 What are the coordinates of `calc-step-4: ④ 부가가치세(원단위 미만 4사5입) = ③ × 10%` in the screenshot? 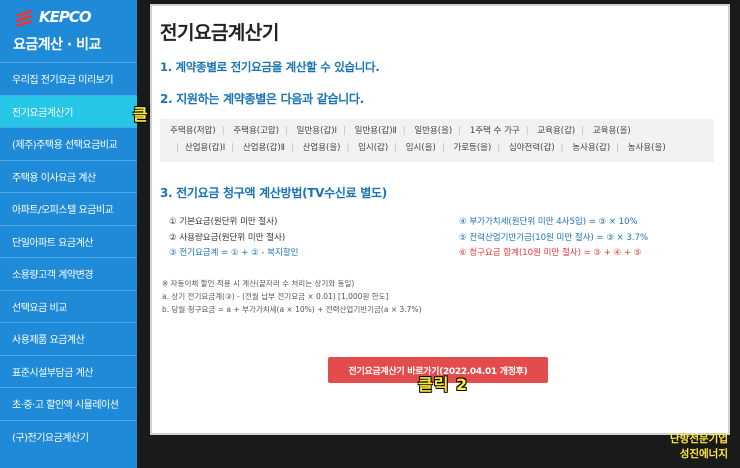 It's located at (548, 222).